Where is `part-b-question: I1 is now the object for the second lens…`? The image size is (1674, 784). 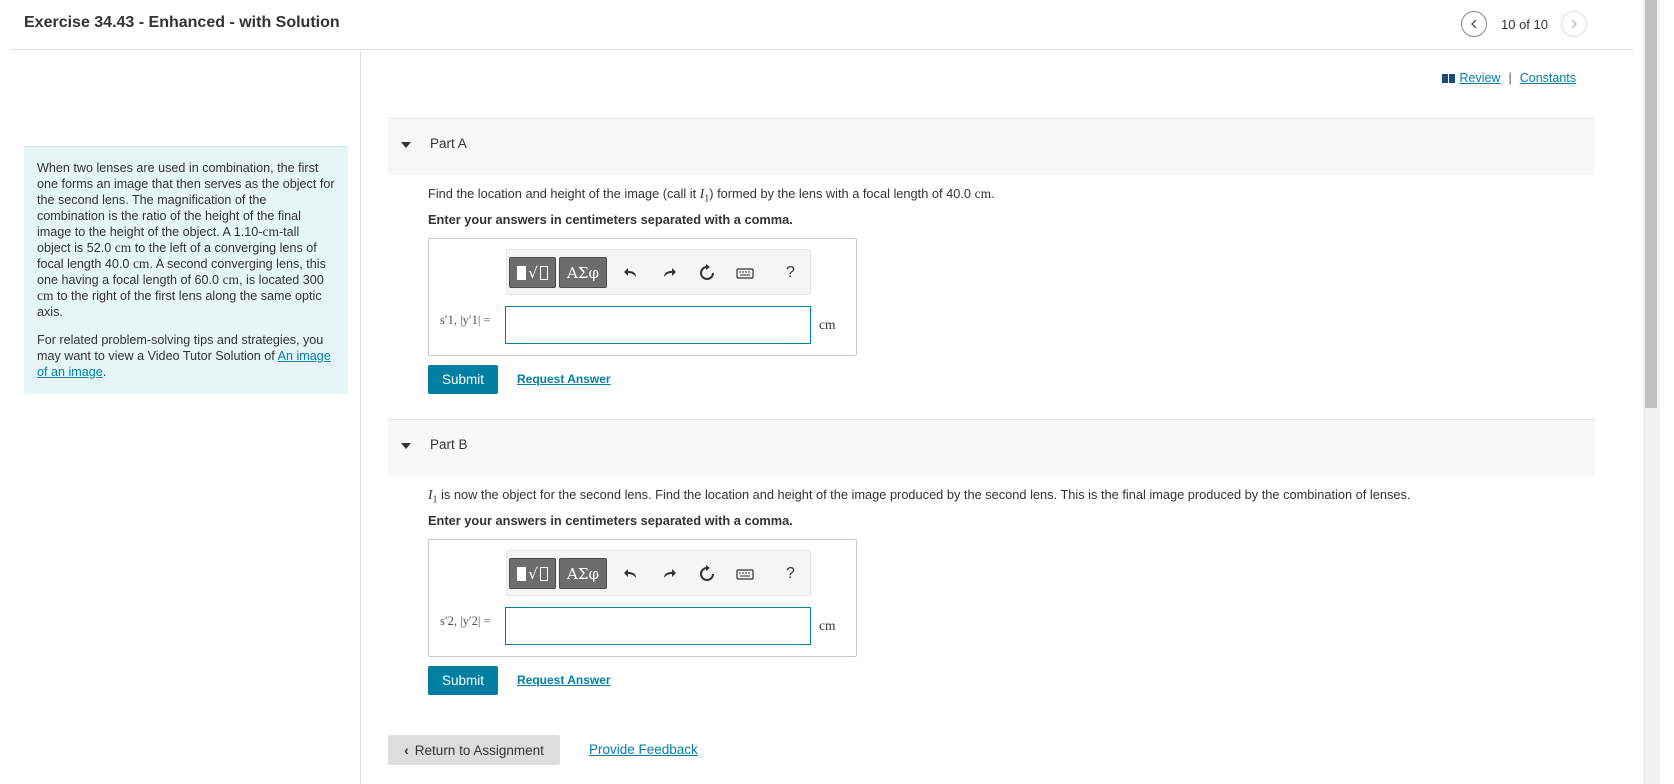
part-b-question: I1 is now the object for the second lens… is located at coordinates (919, 496).